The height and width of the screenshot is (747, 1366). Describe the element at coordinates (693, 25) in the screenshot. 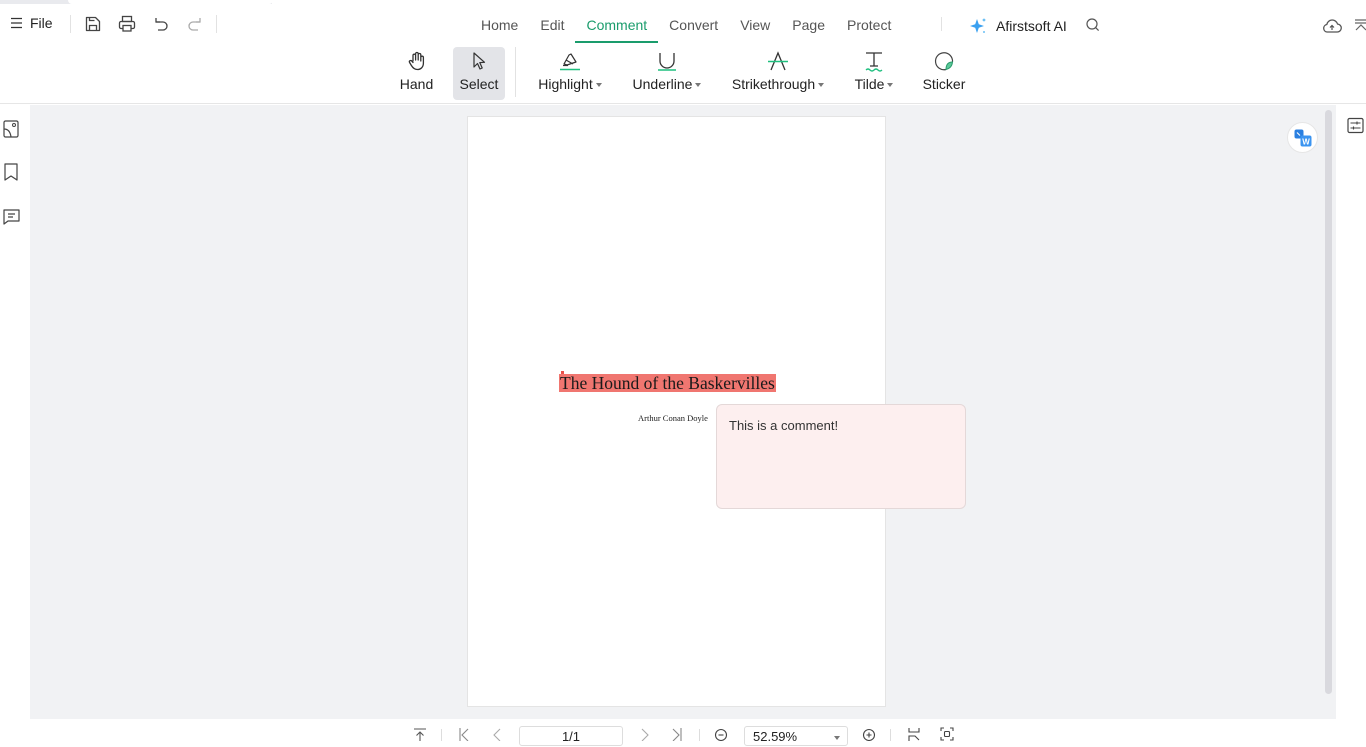

I see `tab-convert: Convert` at that location.